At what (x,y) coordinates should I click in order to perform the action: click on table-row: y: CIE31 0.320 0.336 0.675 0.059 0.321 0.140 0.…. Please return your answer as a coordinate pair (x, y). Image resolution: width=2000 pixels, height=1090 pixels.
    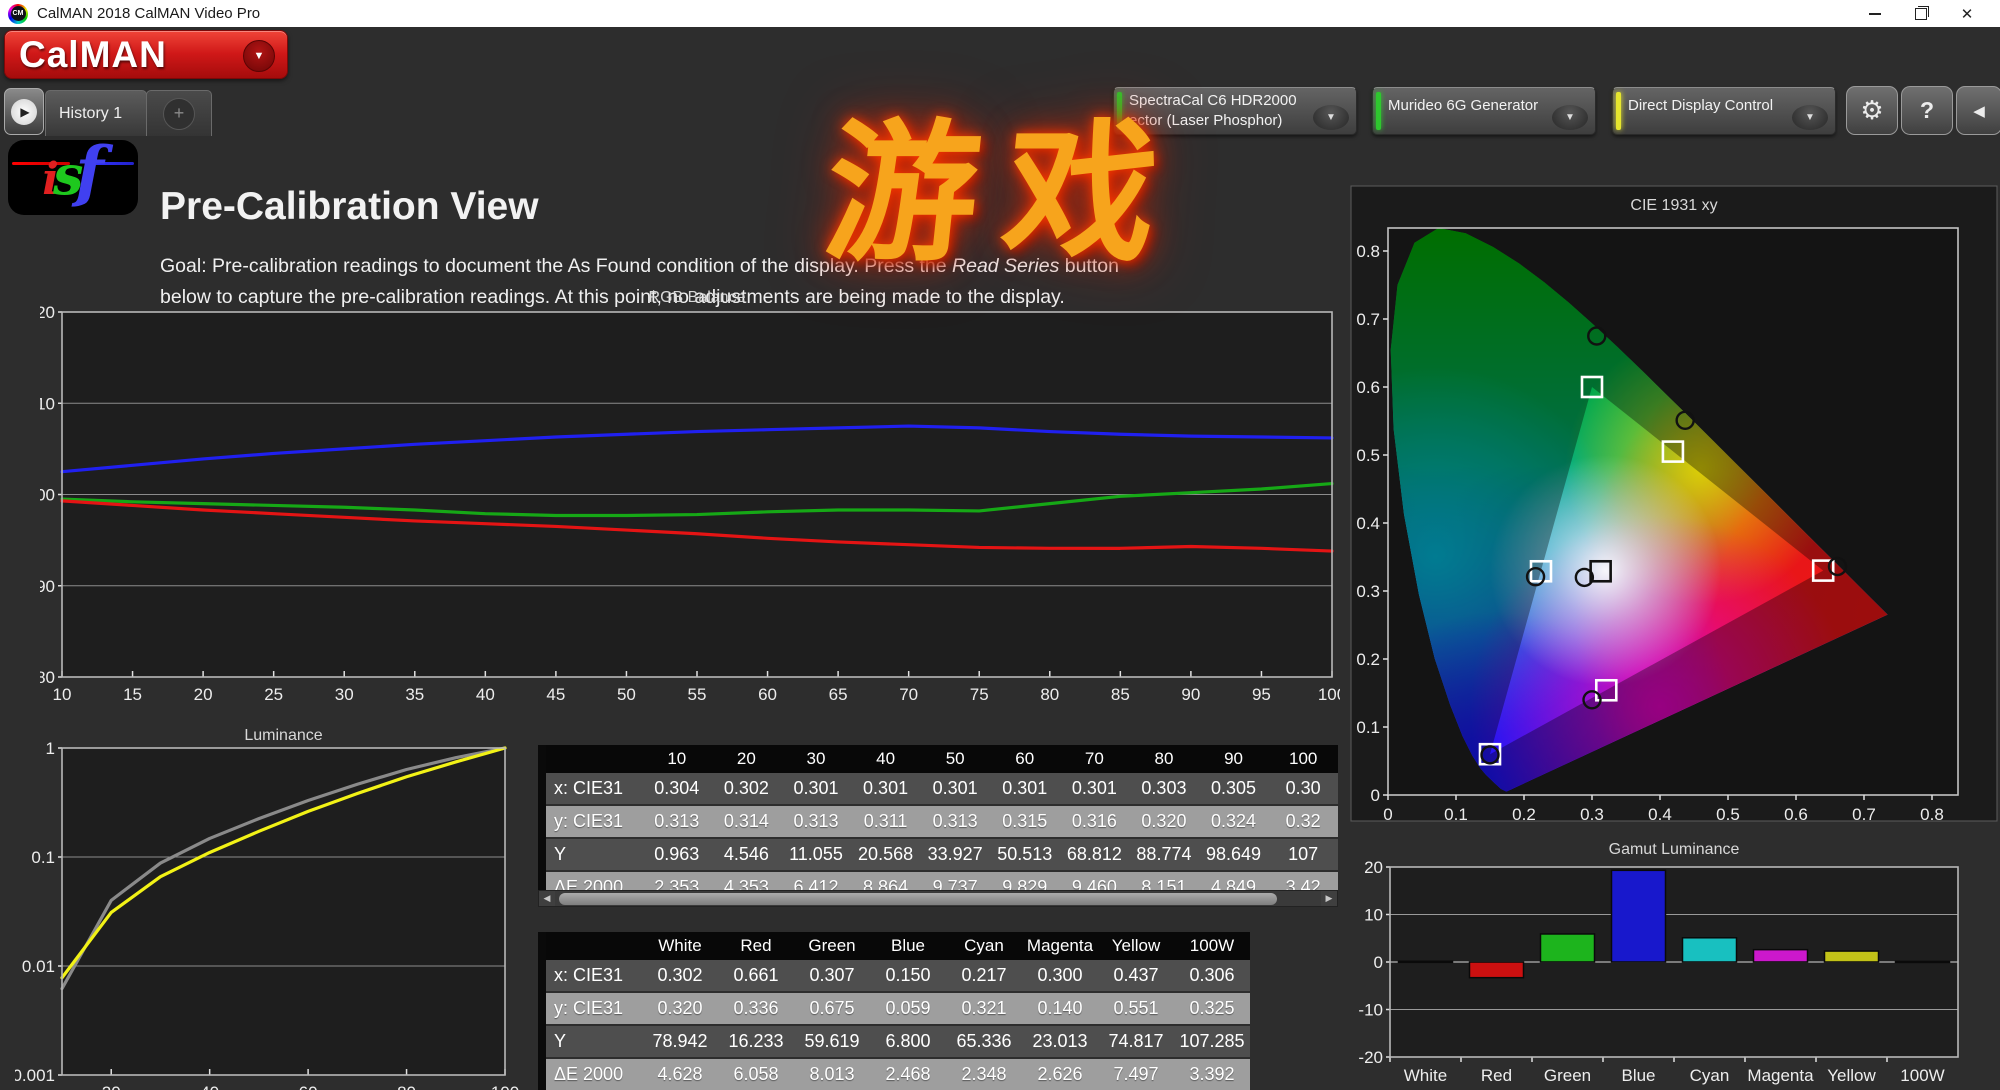
    Looking at the image, I should click on (896, 1009).